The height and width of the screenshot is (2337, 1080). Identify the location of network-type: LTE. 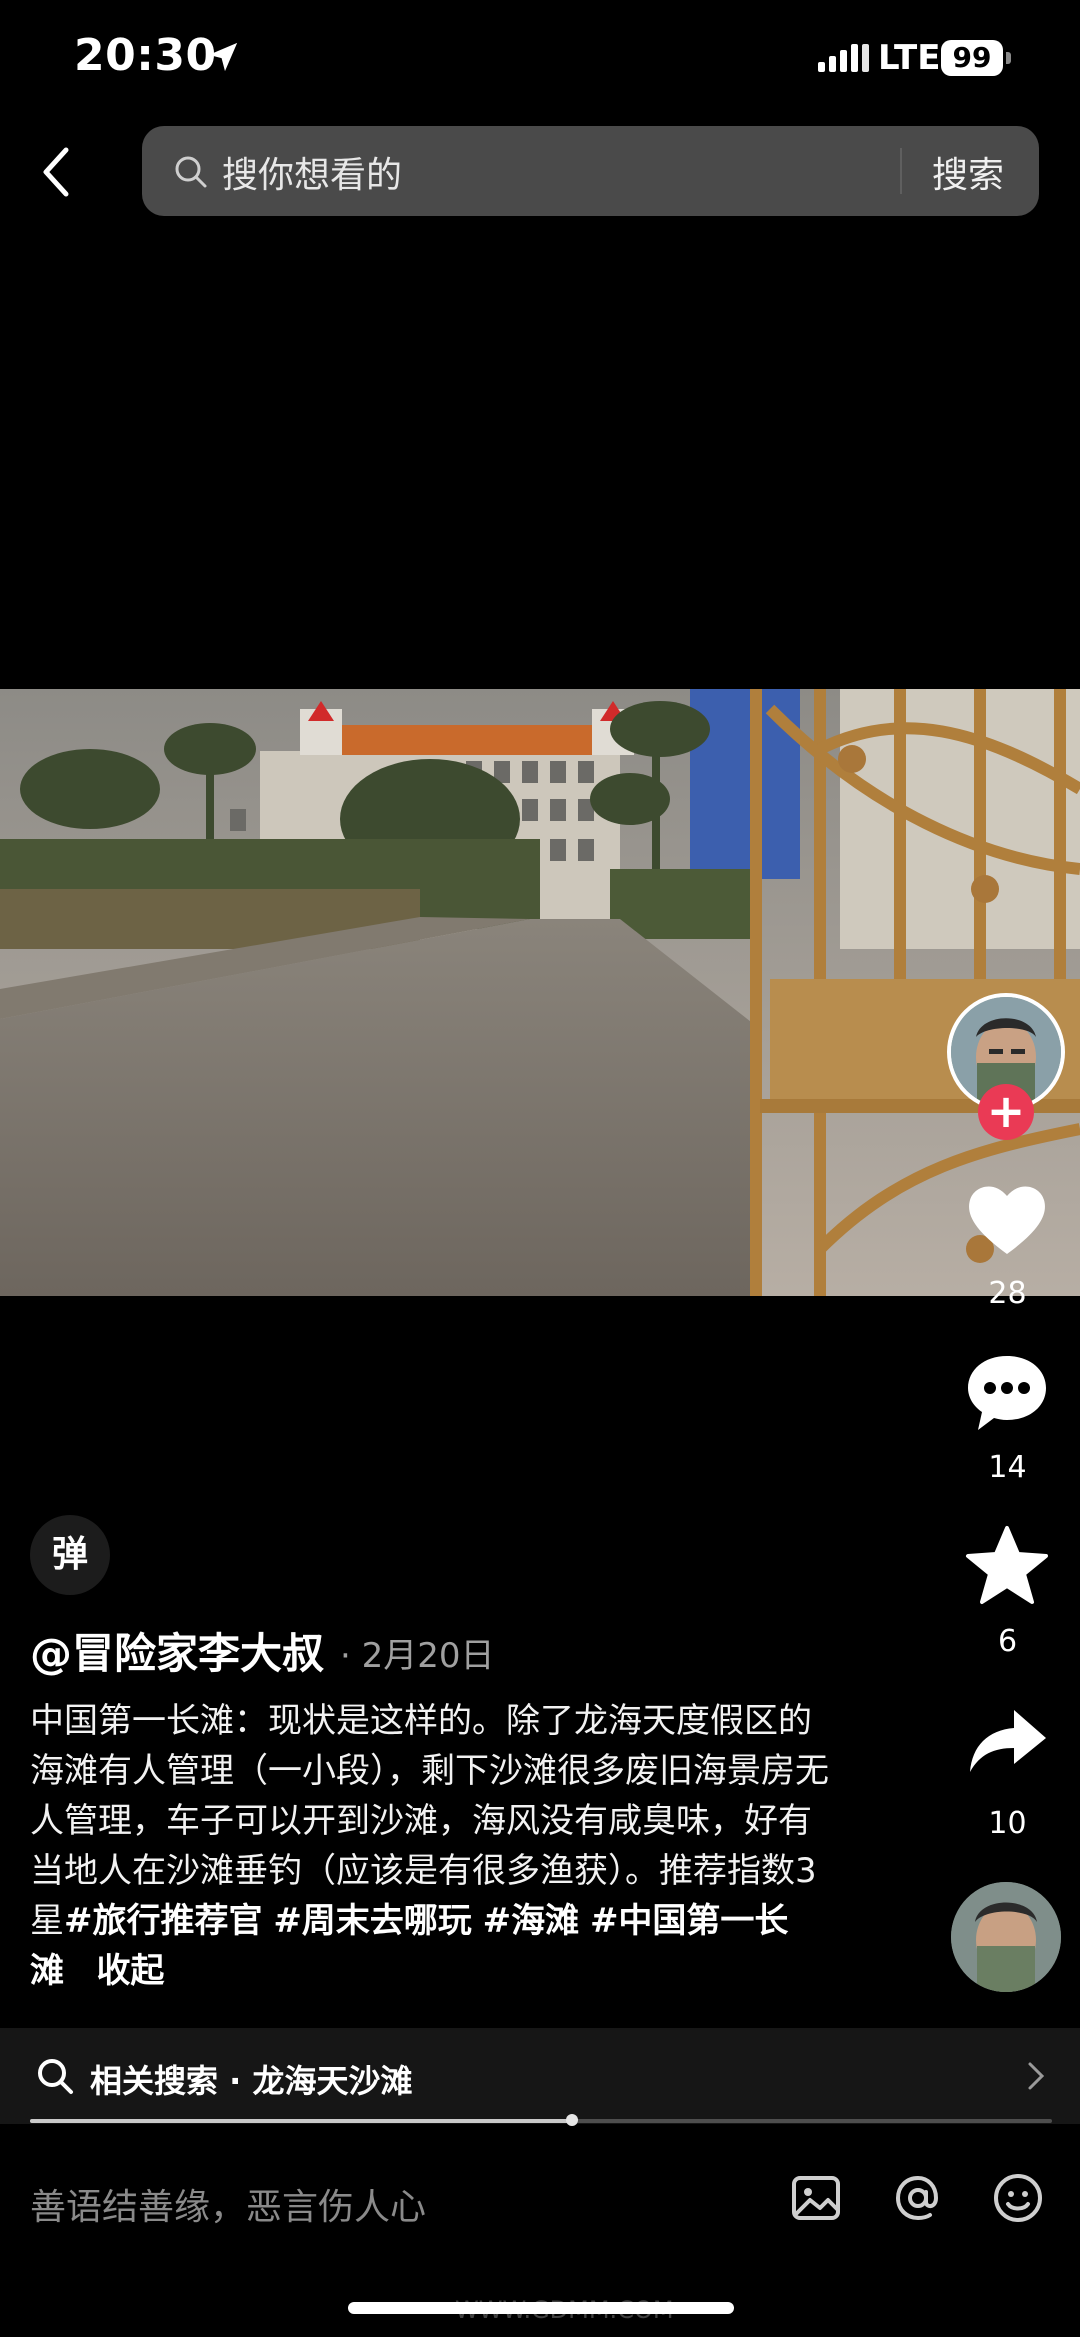
(909, 58).